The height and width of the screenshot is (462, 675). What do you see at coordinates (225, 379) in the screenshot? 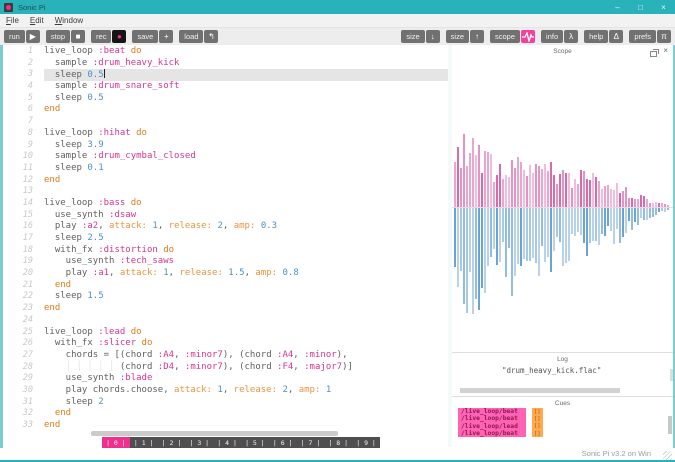
I see `code-line-29: 29 use_synth :blade` at bounding box center [225, 379].